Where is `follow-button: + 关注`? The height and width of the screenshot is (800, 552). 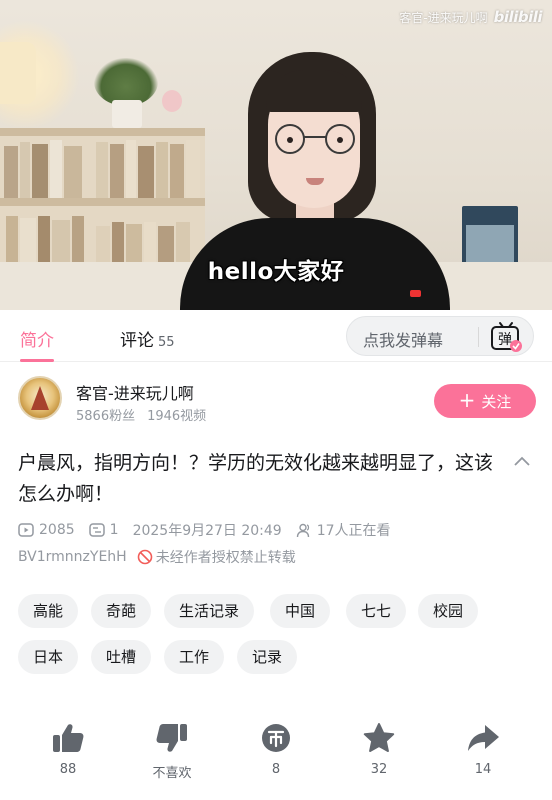 follow-button: + 关注 is located at coordinates (485, 401).